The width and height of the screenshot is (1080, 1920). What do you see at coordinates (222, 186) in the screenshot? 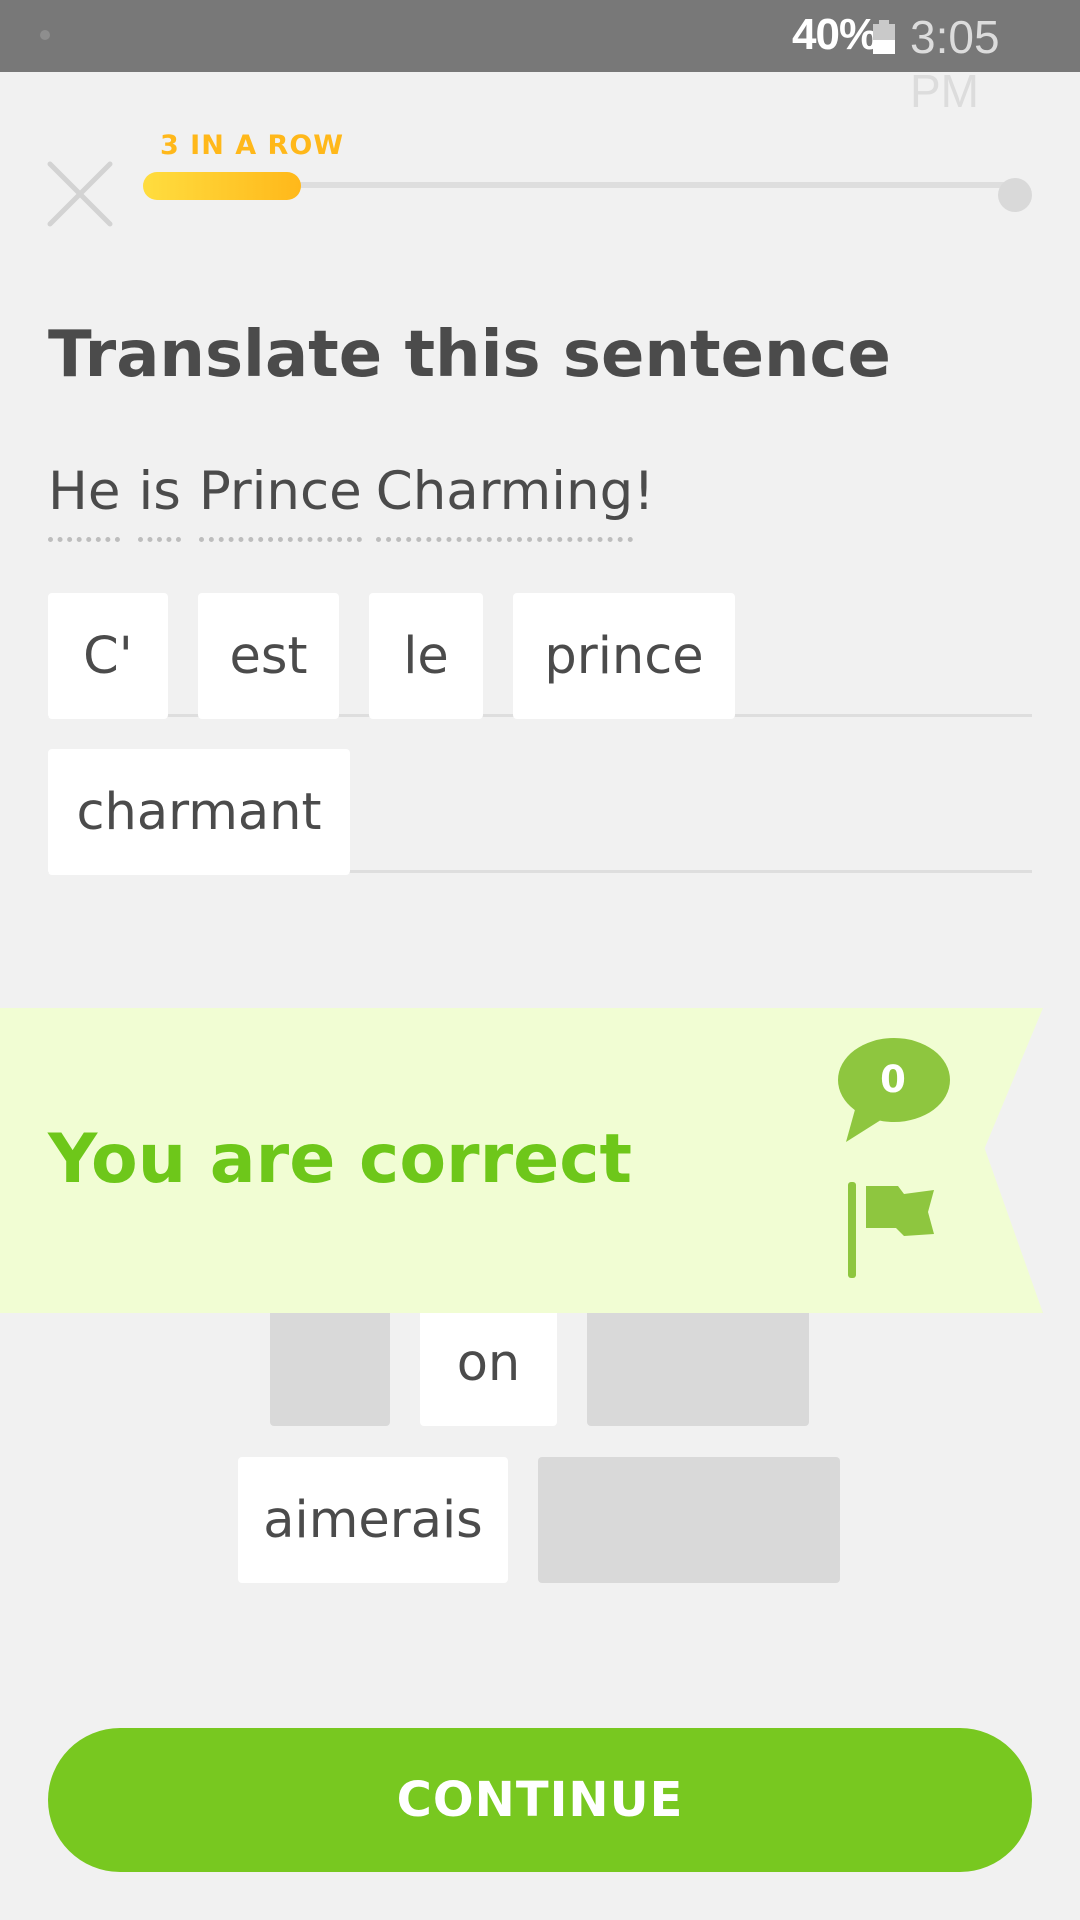
I see `progress-fill` at bounding box center [222, 186].